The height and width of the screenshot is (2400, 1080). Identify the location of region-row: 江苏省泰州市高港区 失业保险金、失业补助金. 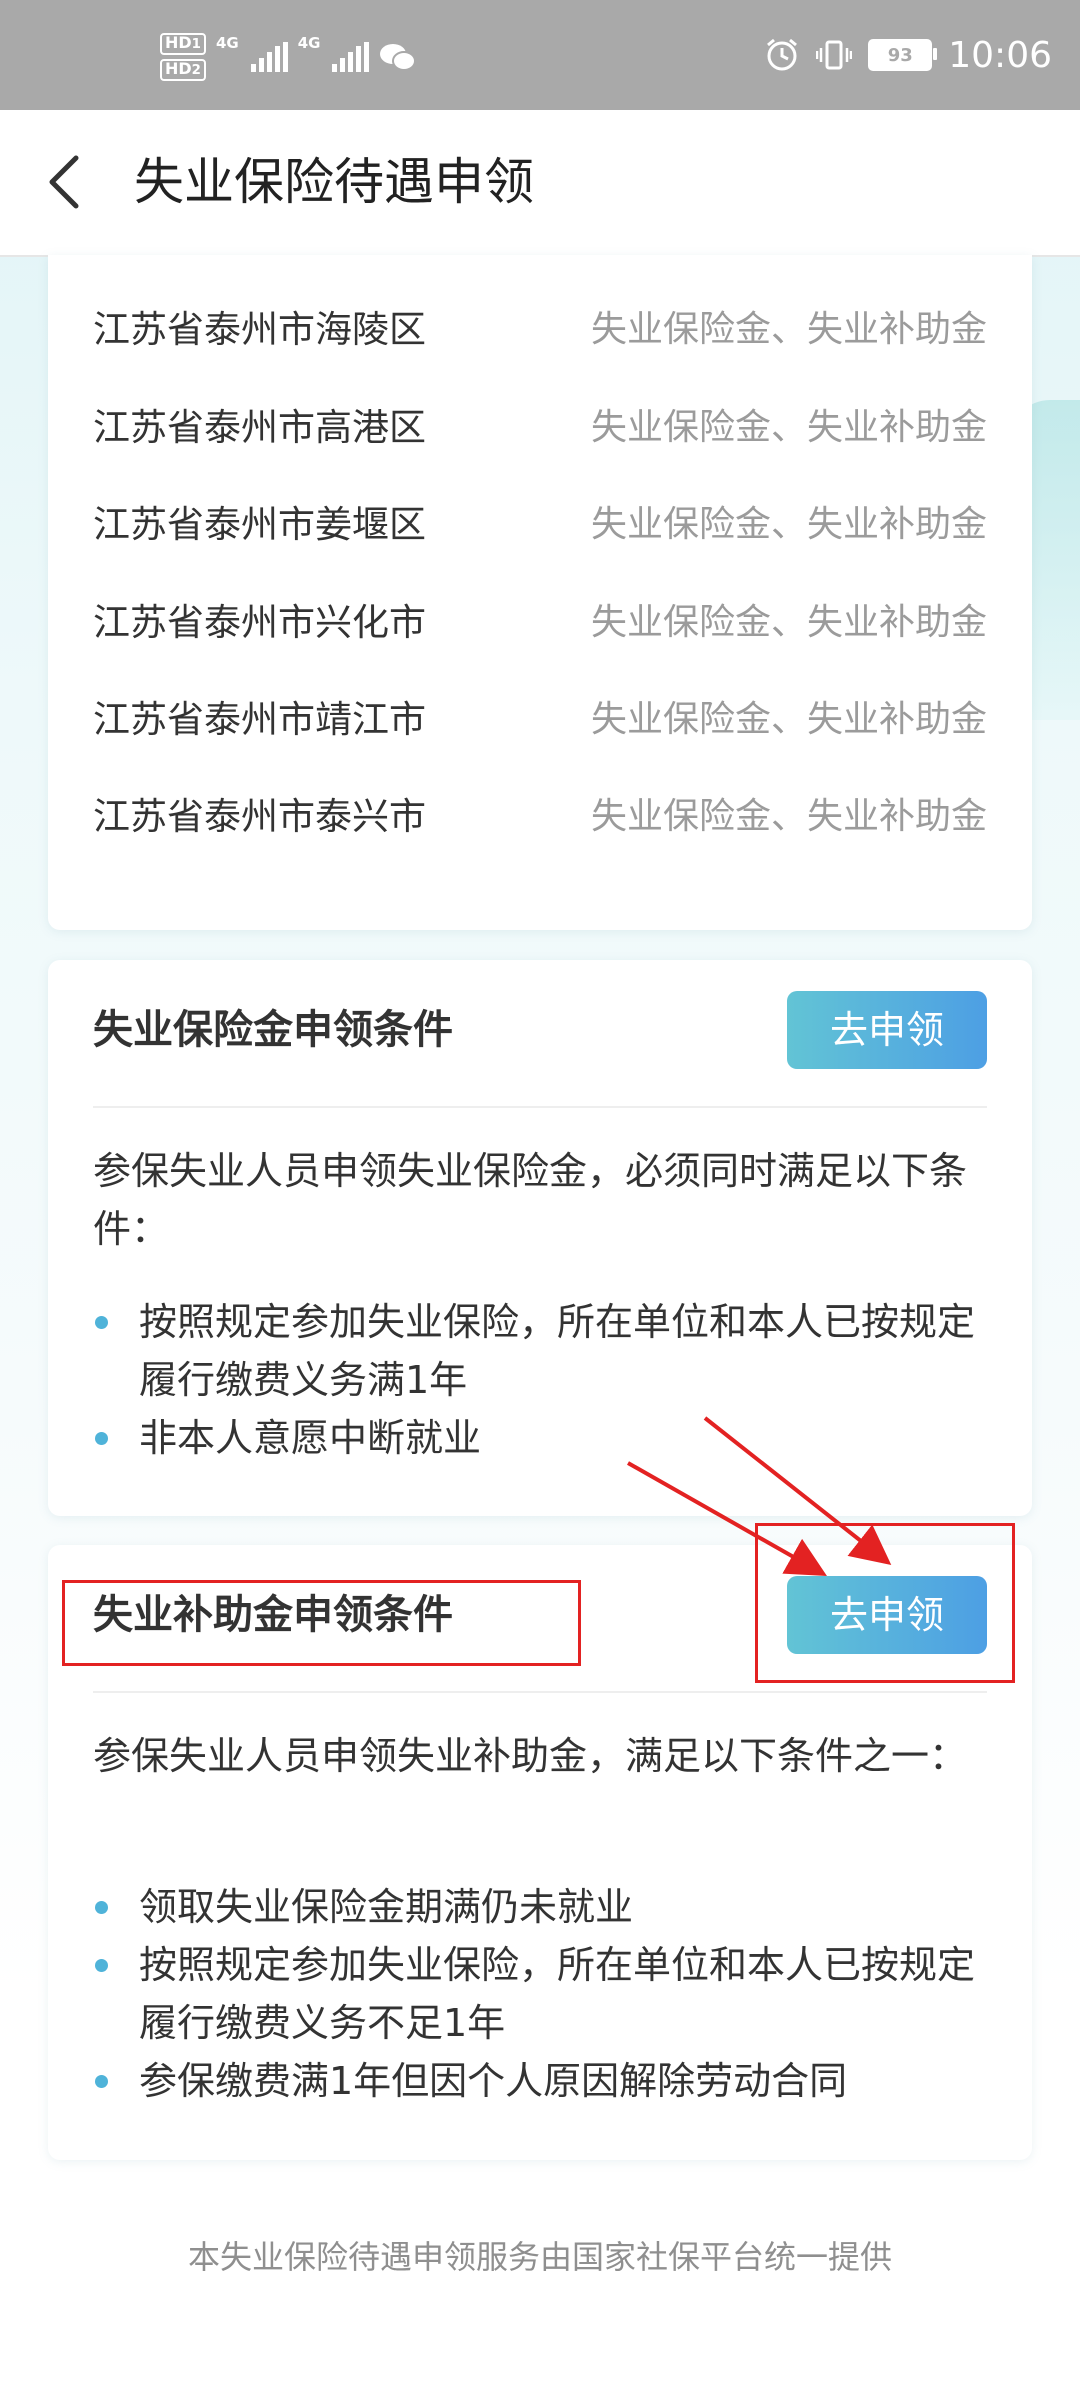
(540, 428).